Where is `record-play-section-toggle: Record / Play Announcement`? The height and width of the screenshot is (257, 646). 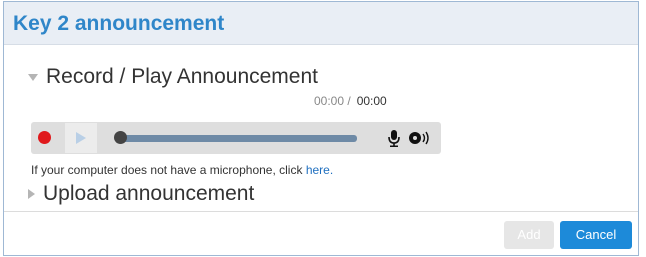
record-play-section-toggle: Record / Play Announcement is located at coordinates (173, 77).